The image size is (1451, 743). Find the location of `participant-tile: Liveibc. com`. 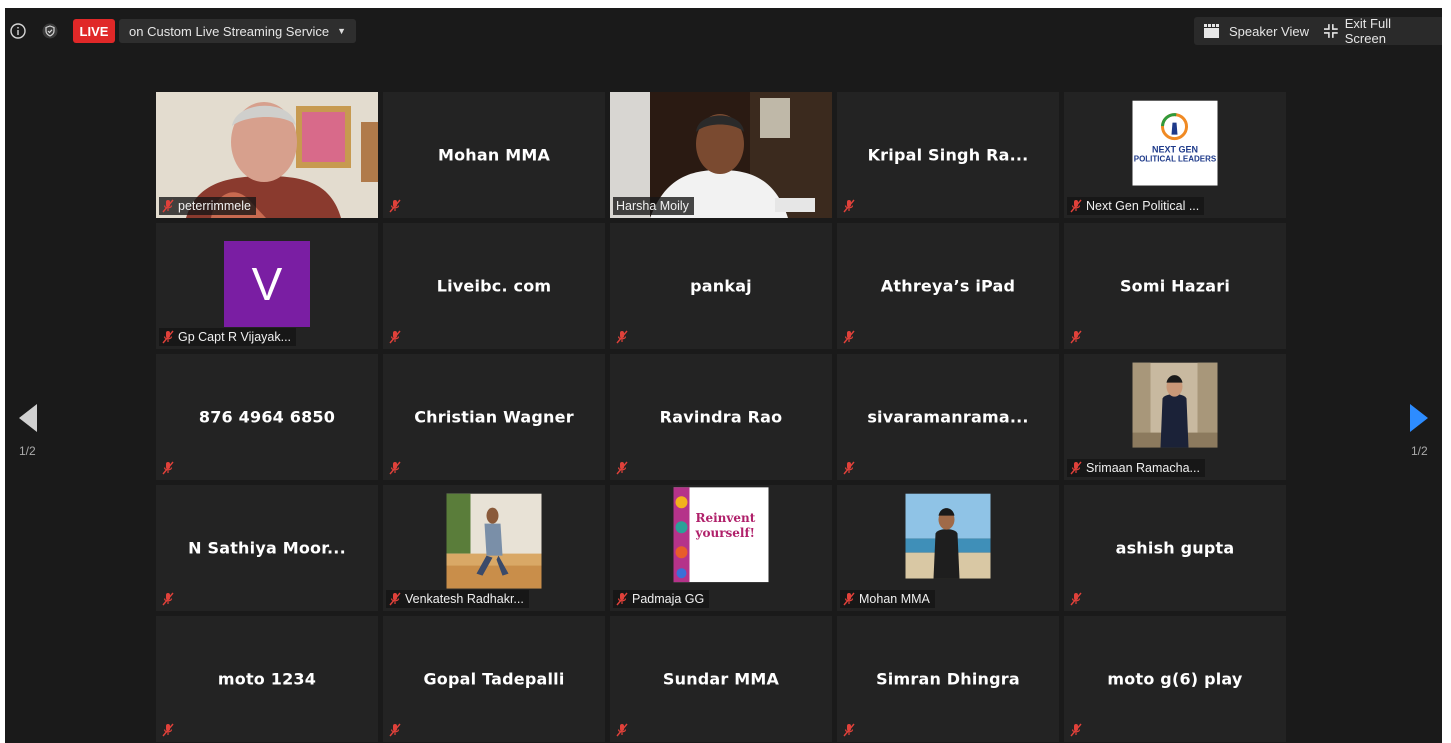

participant-tile: Liveibc. com is located at coordinates (494, 286).